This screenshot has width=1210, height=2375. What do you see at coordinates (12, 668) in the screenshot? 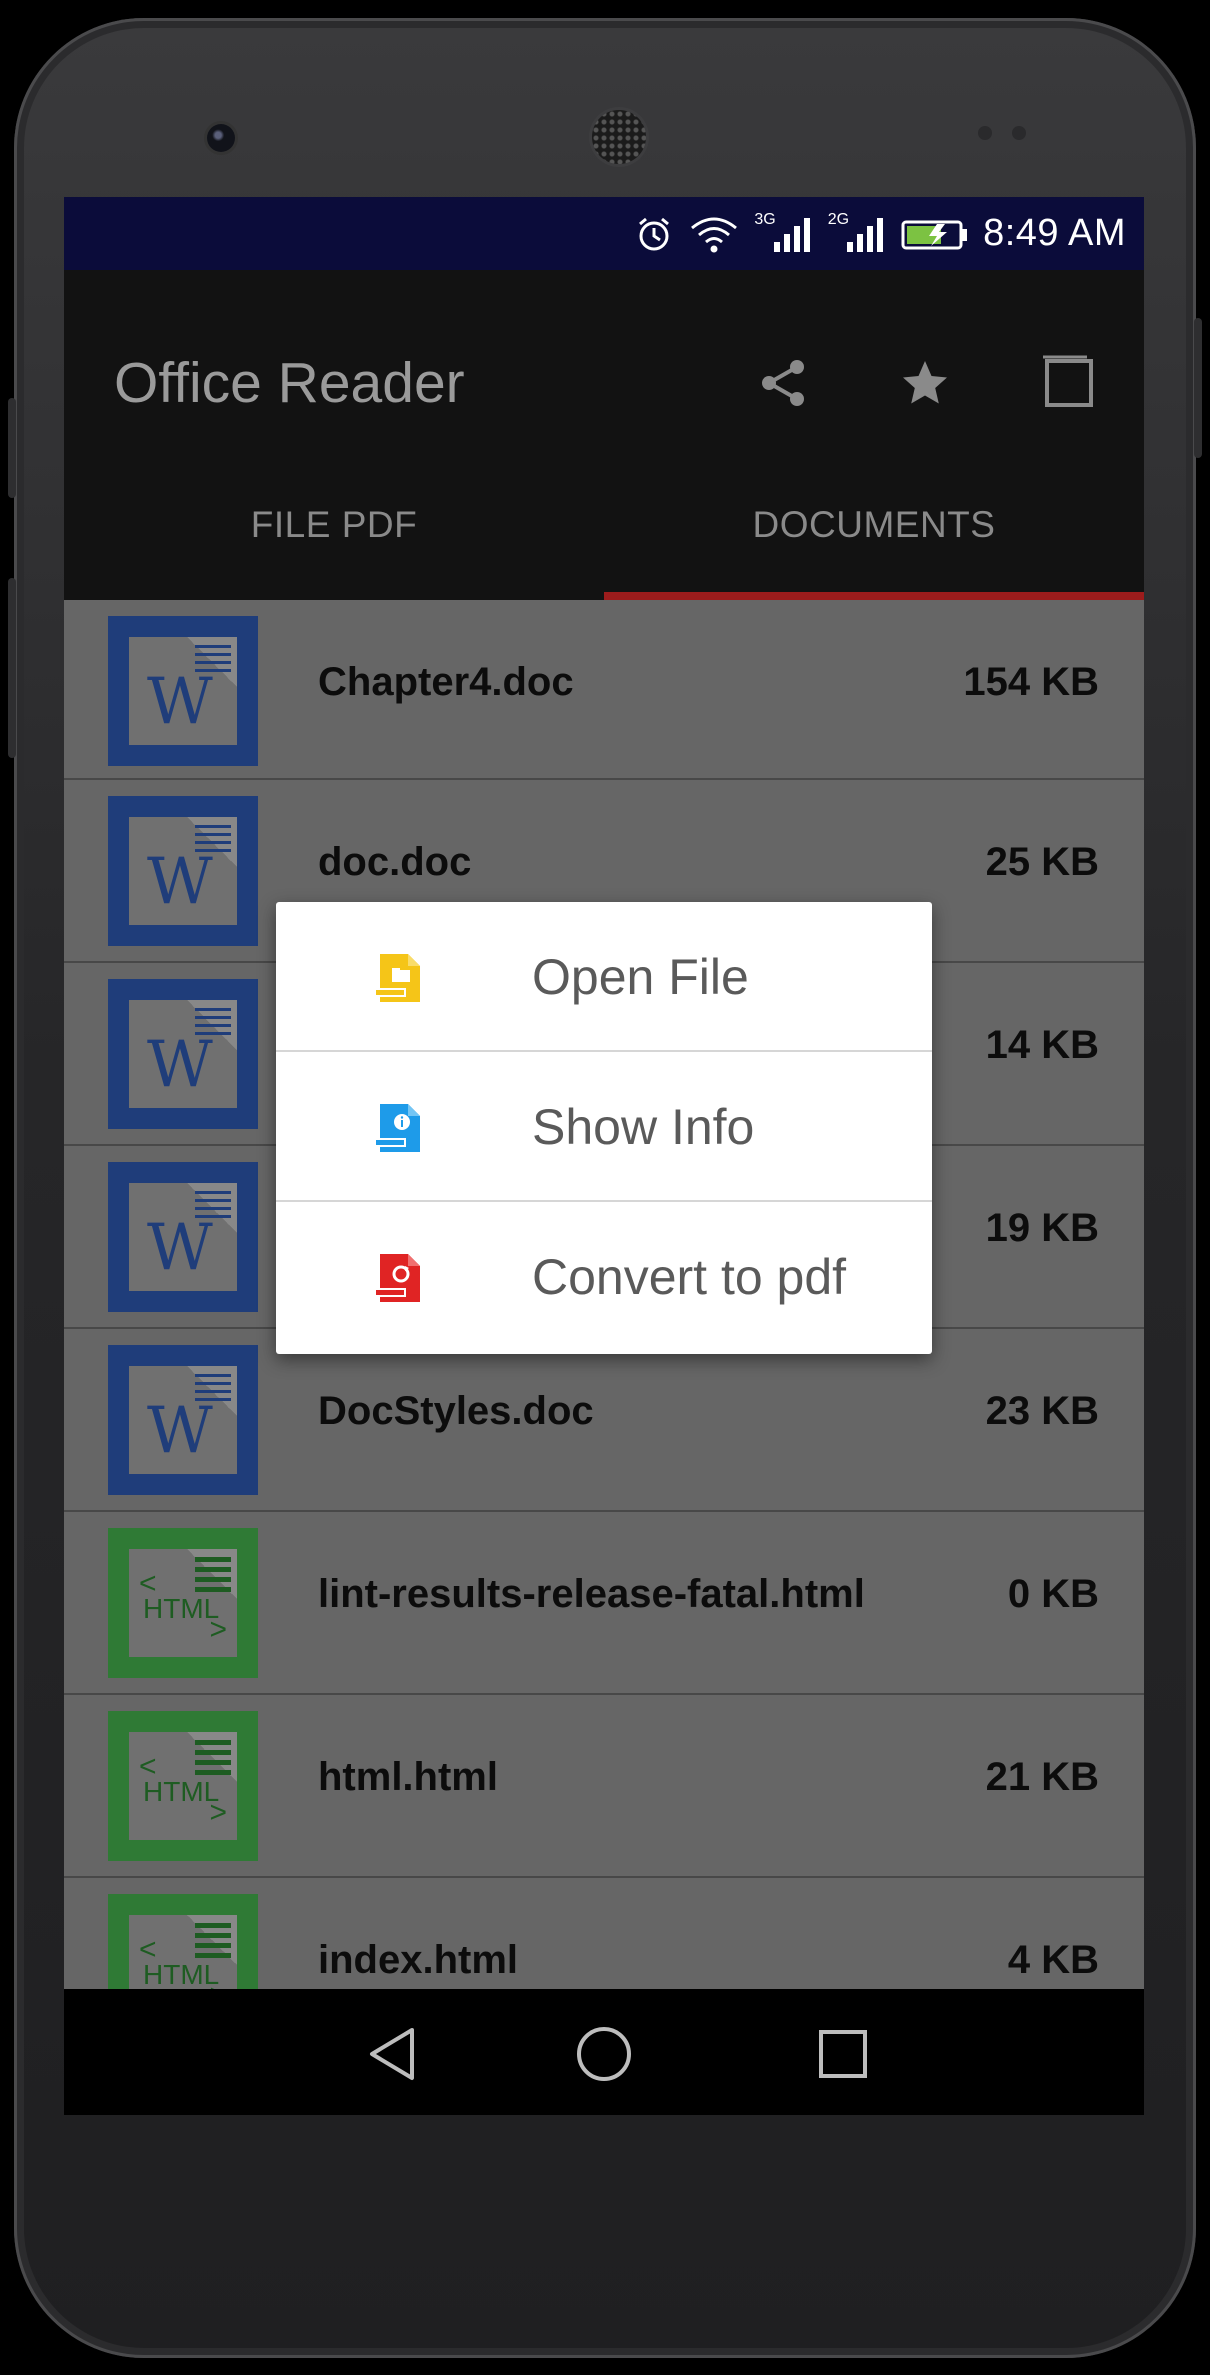
I see `volume-button` at bounding box center [12, 668].